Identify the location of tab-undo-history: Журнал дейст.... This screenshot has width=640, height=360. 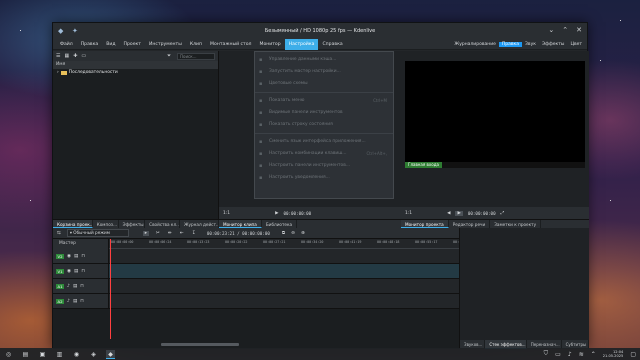
(199, 224).